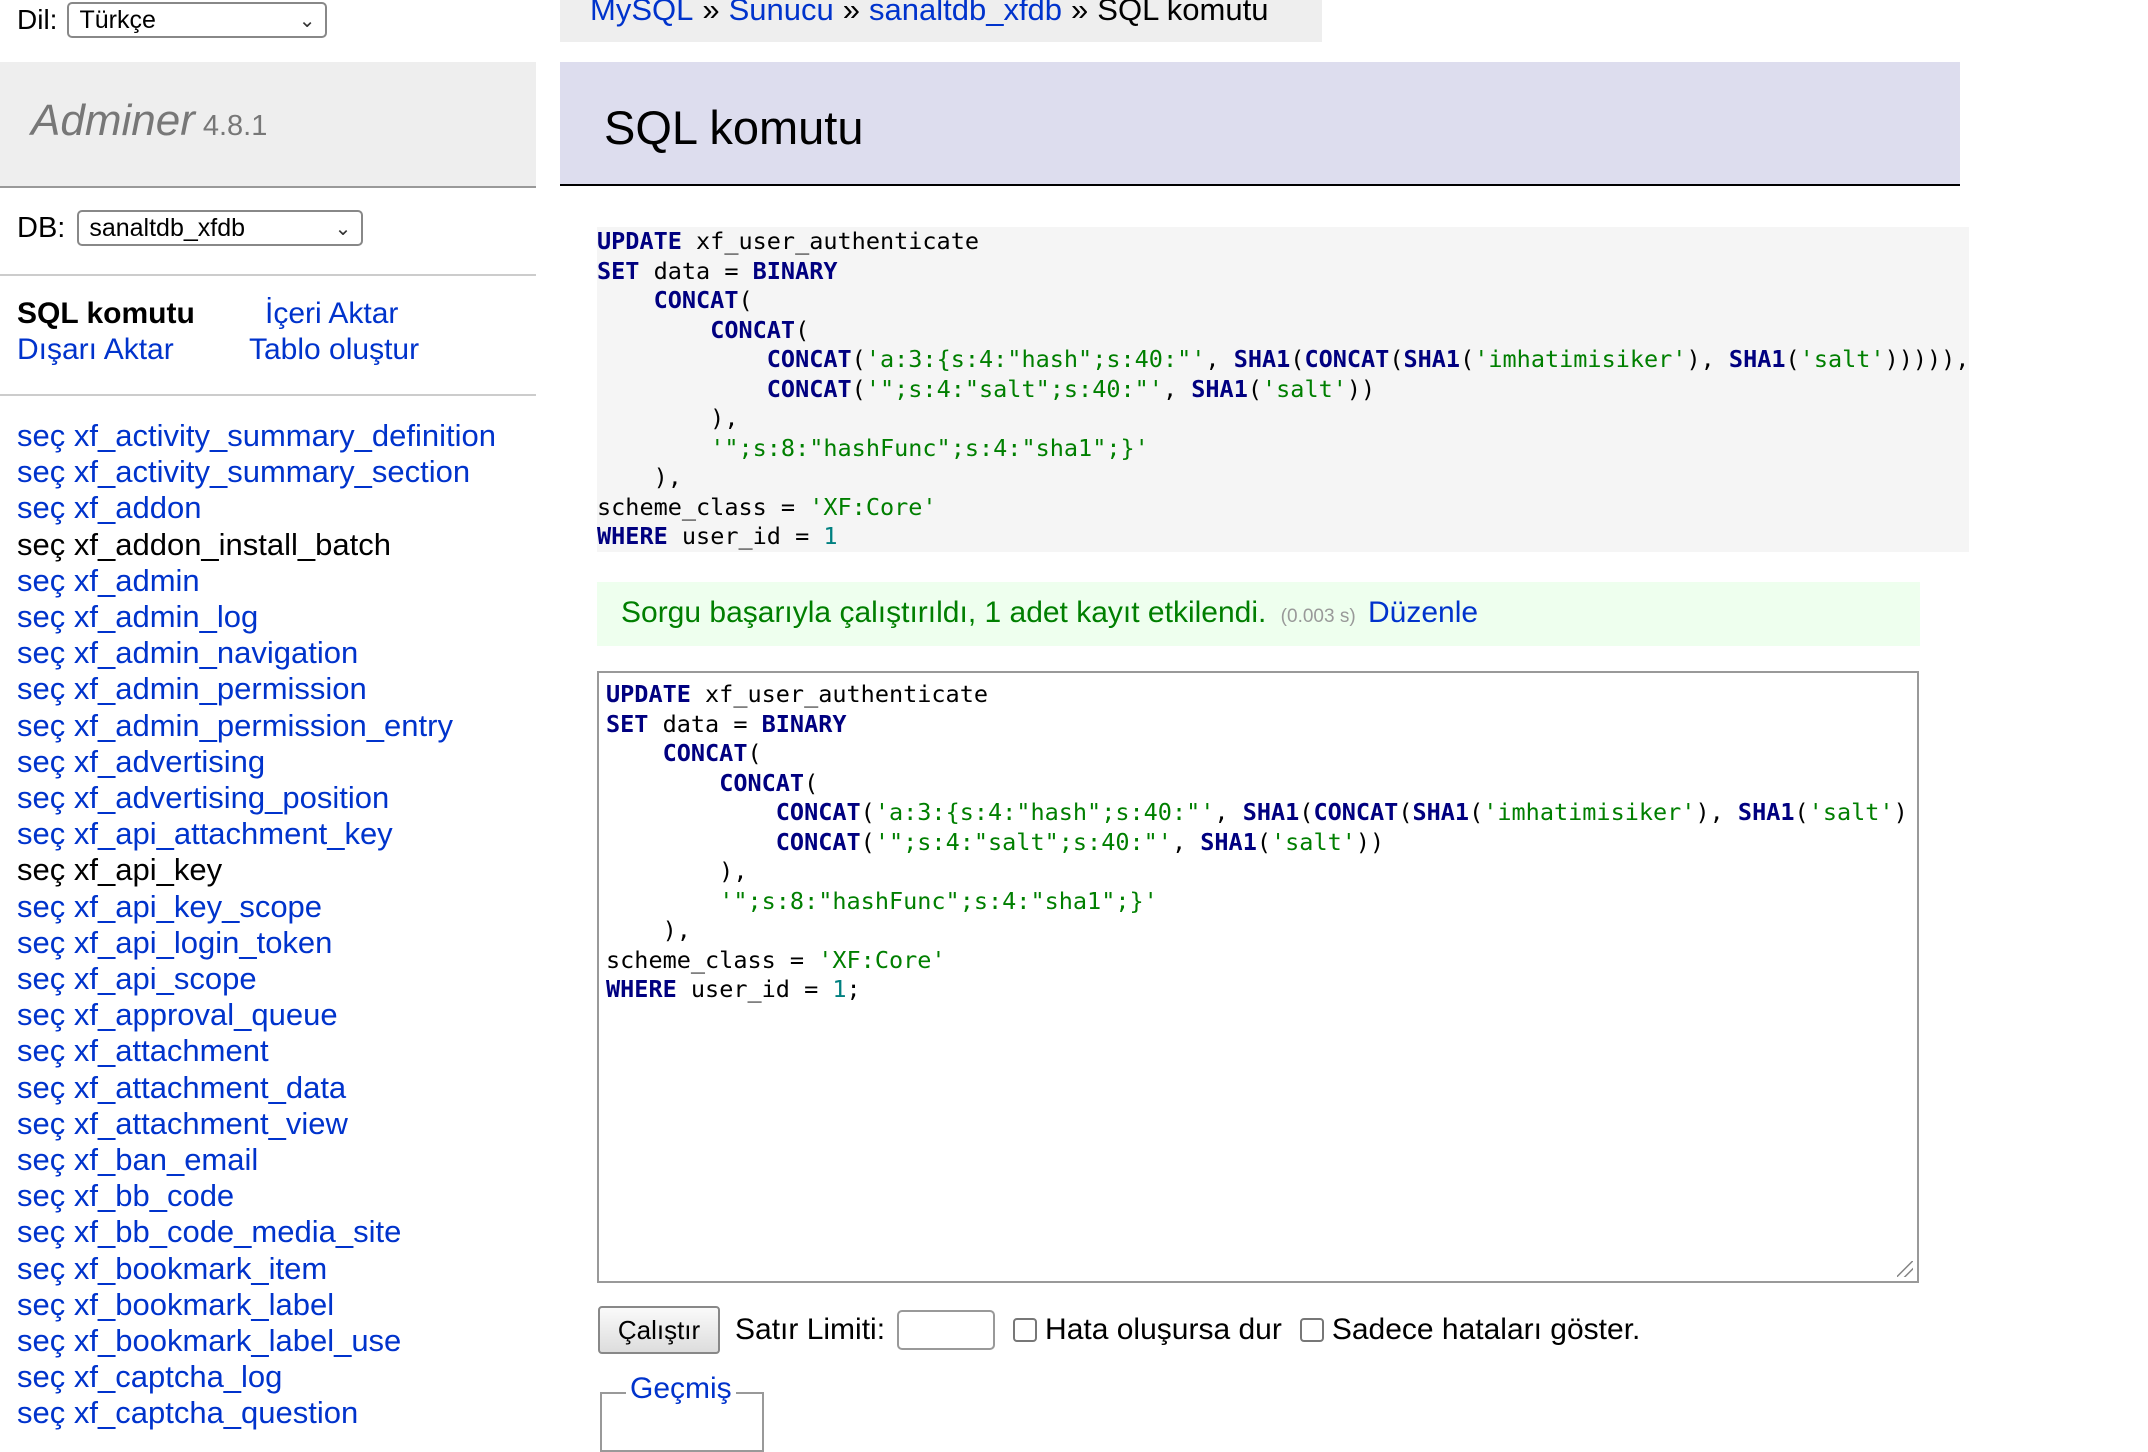 This screenshot has width=2148, height=1452. Describe the element at coordinates (618, 270) in the screenshot. I see `sql-keyword: SET` at that location.